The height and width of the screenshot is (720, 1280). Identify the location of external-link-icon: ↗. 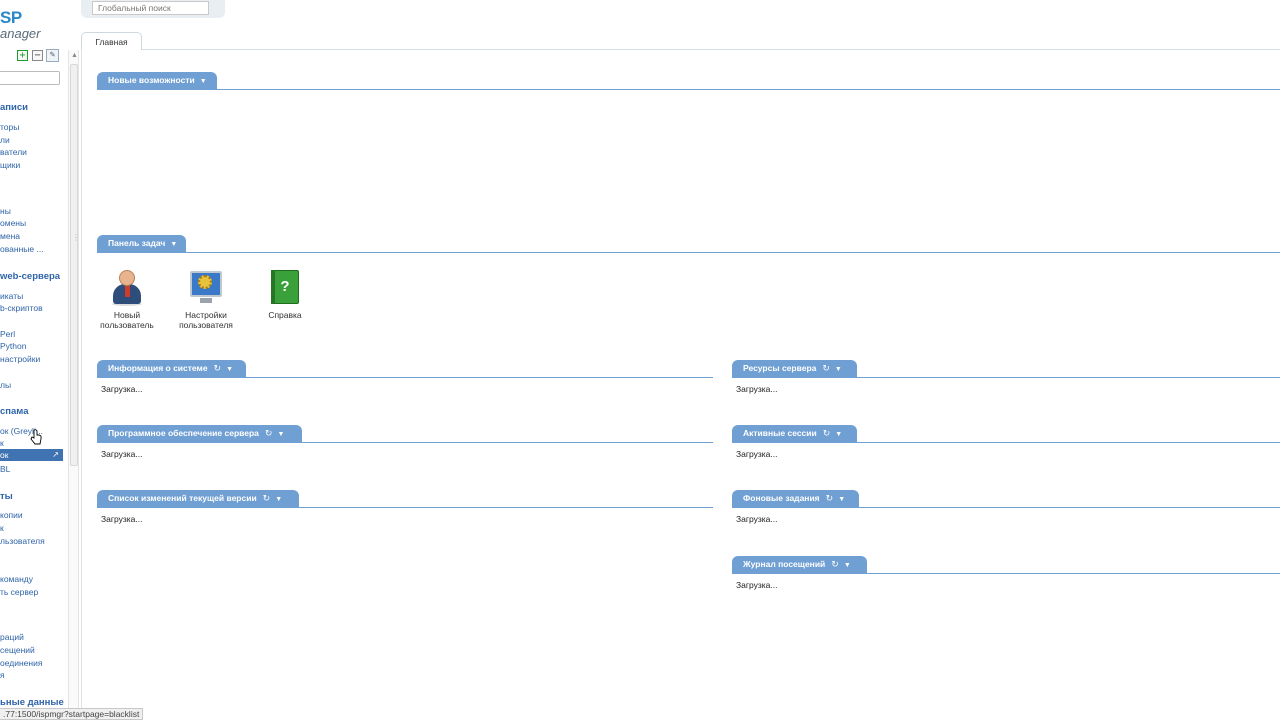
(55, 454).